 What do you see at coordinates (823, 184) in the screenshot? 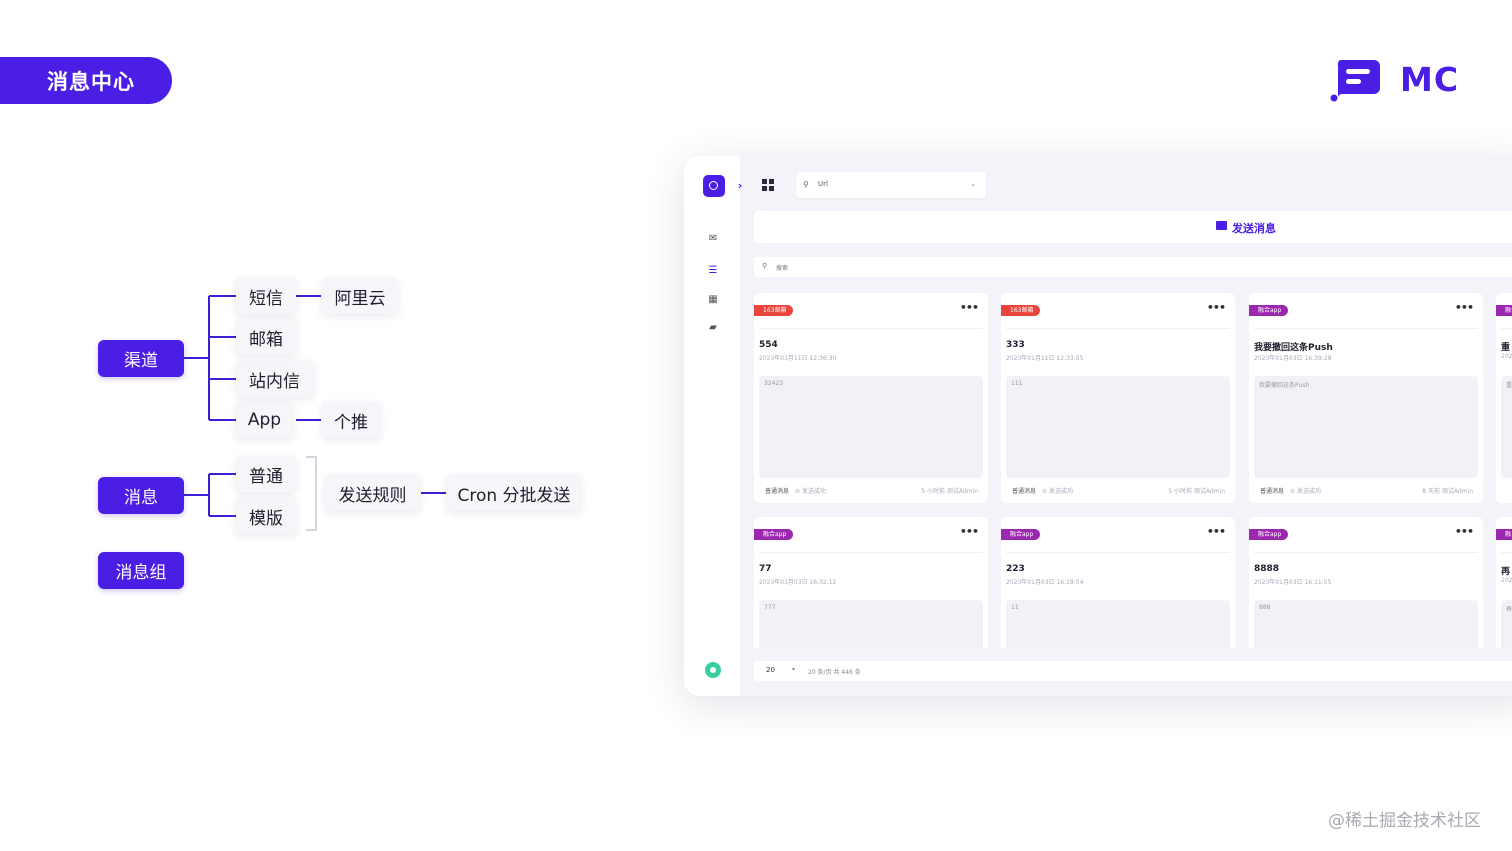
I see `url-select-value: Url` at bounding box center [823, 184].